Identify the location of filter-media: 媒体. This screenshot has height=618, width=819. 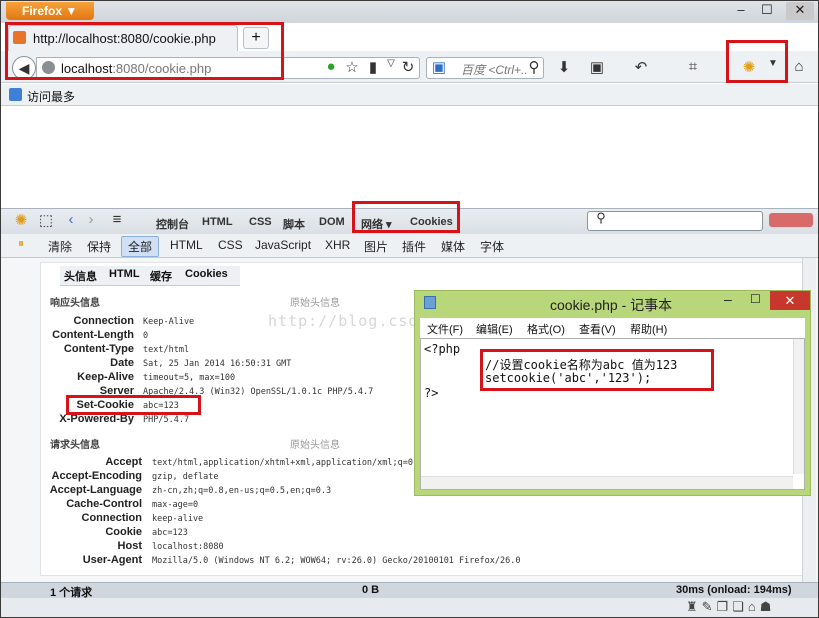
(453, 246).